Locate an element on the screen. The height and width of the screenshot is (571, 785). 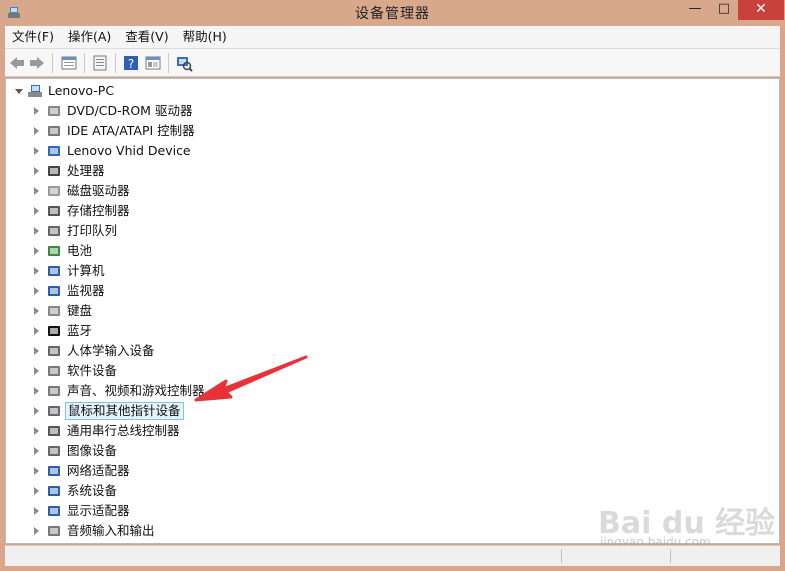
annotation-arrow is located at coordinates (251, 378).